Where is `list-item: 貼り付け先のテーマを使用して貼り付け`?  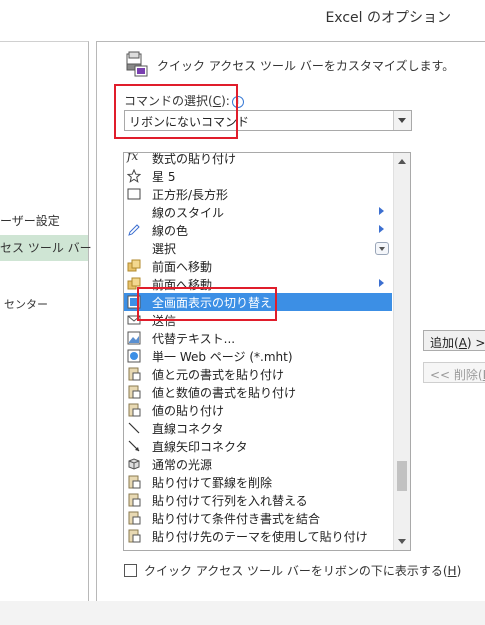 list-item: 貼り付け先のテーマを使用して貼り付け is located at coordinates (258, 536).